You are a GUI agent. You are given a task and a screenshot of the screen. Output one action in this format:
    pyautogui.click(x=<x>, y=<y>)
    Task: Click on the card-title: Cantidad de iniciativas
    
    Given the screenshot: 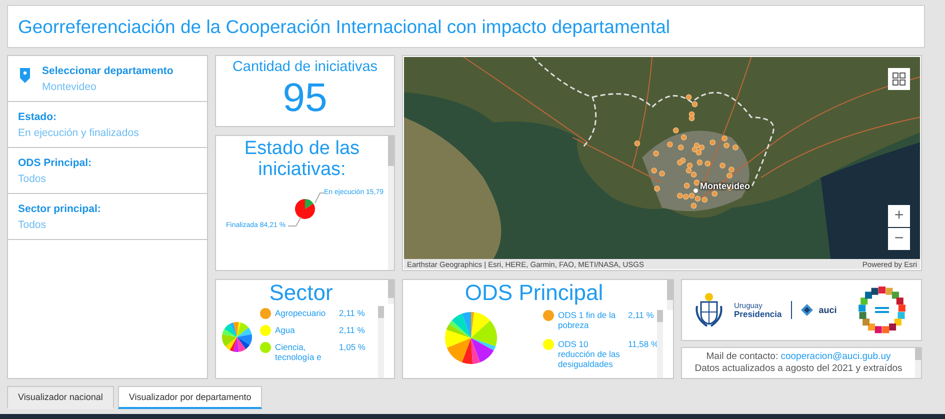 What is the action you would take?
    pyautogui.click(x=305, y=67)
    